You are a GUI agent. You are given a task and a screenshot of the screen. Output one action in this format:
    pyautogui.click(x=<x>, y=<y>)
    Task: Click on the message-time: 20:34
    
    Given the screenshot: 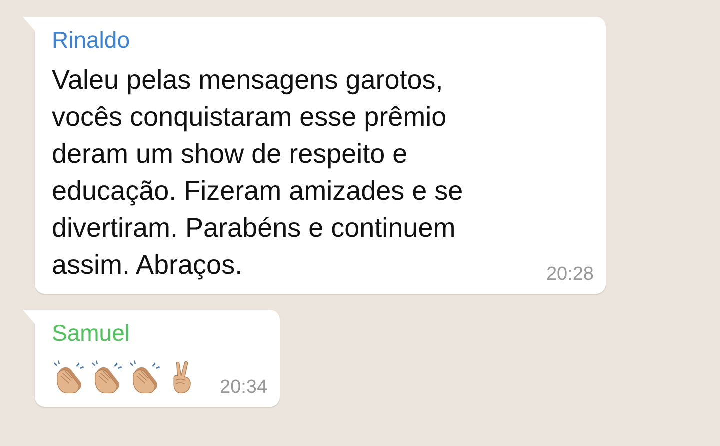 What is the action you would take?
    pyautogui.click(x=244, y=388)
    